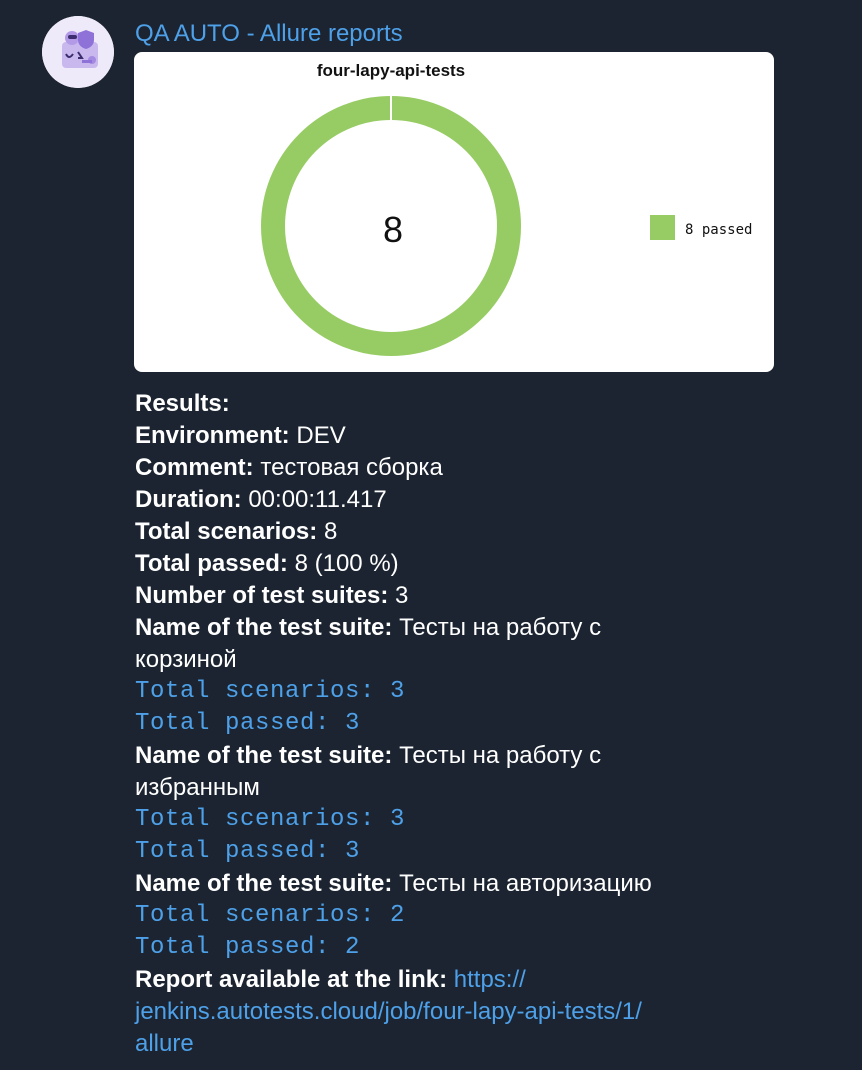 The height and width of the screenshot is (1070, 862). Describe the element at coordinates (164, 1043) in the screenshot. I see `report-link-end: allure` at that location.